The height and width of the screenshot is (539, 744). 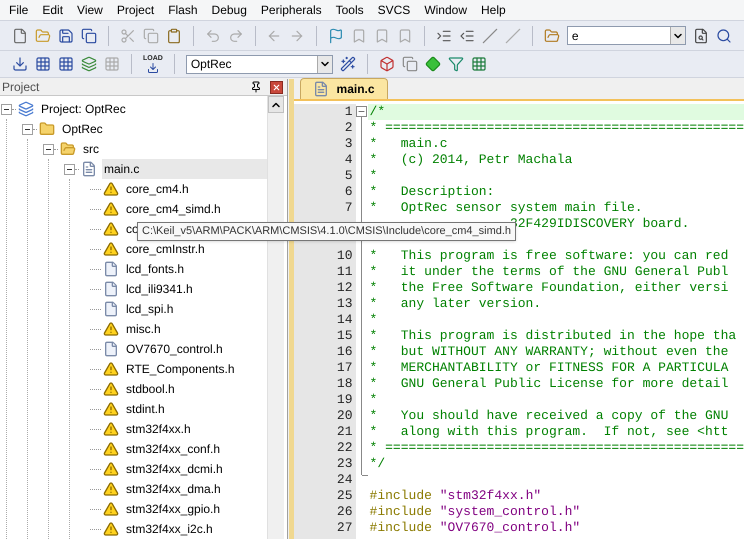 I want to click on menu-item: Debug, so click(x=229, y=10).